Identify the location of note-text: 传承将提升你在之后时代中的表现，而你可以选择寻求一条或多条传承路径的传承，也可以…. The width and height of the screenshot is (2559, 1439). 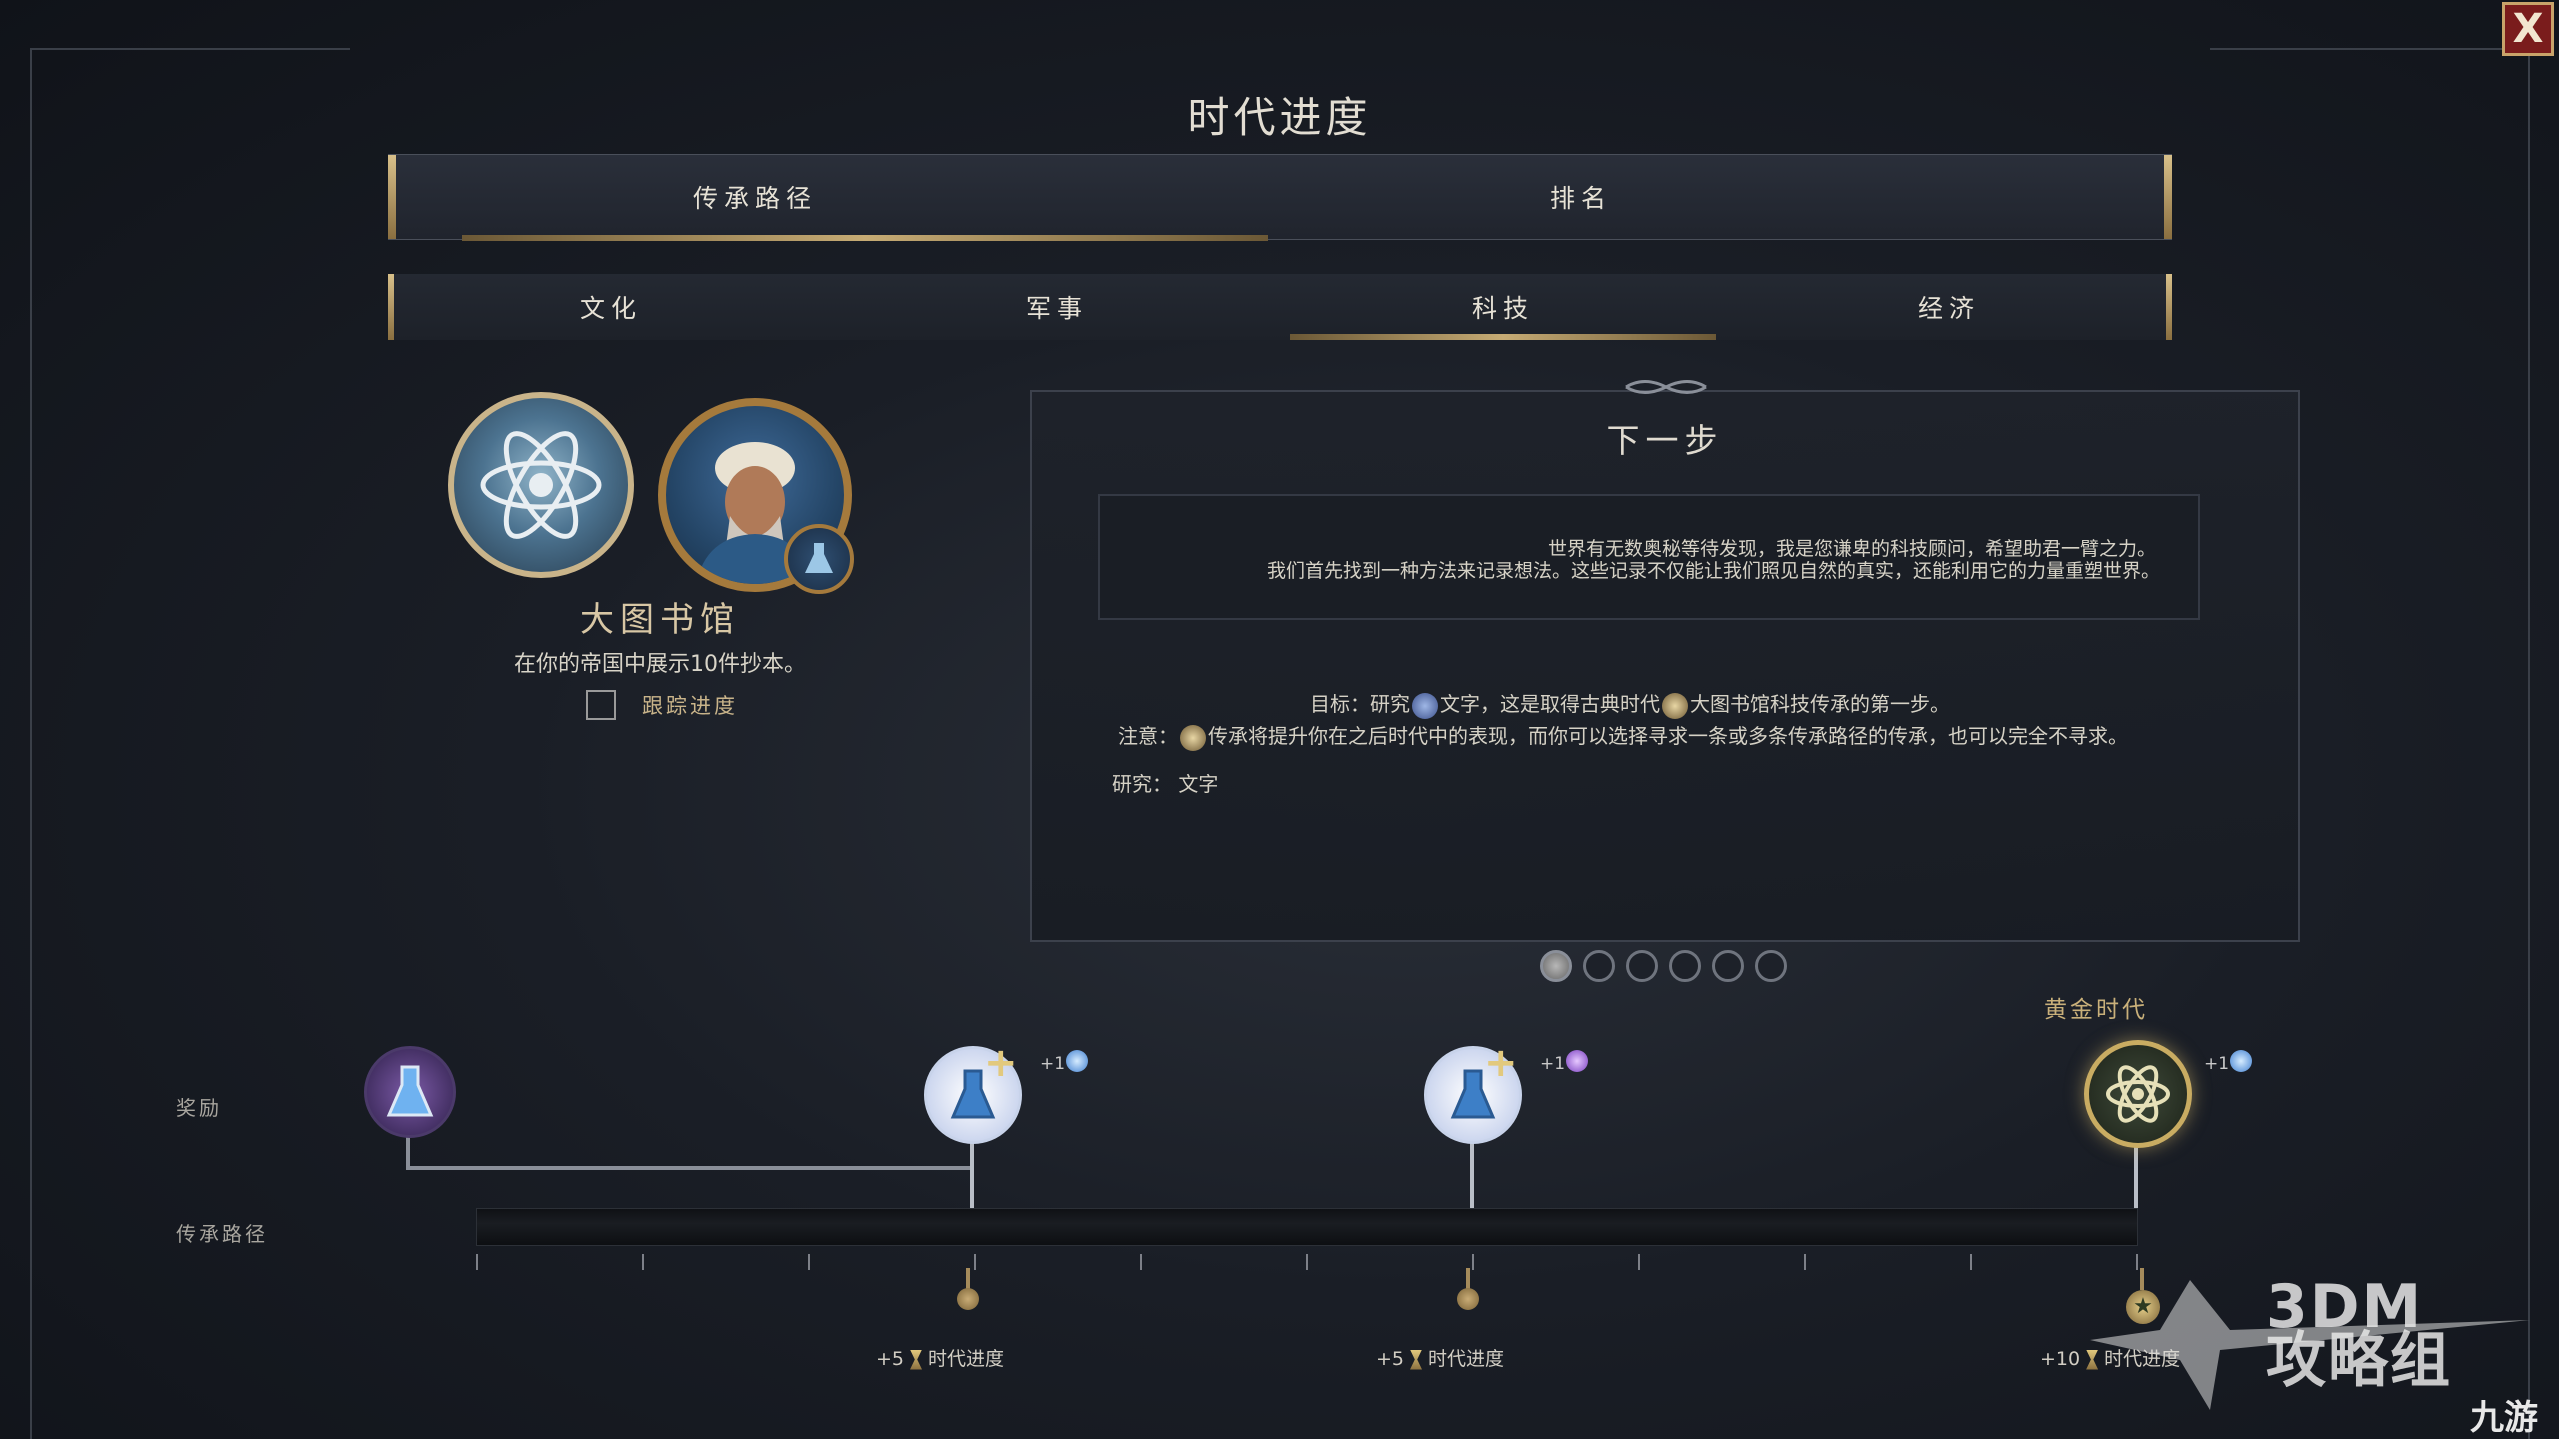
(1668, 736).